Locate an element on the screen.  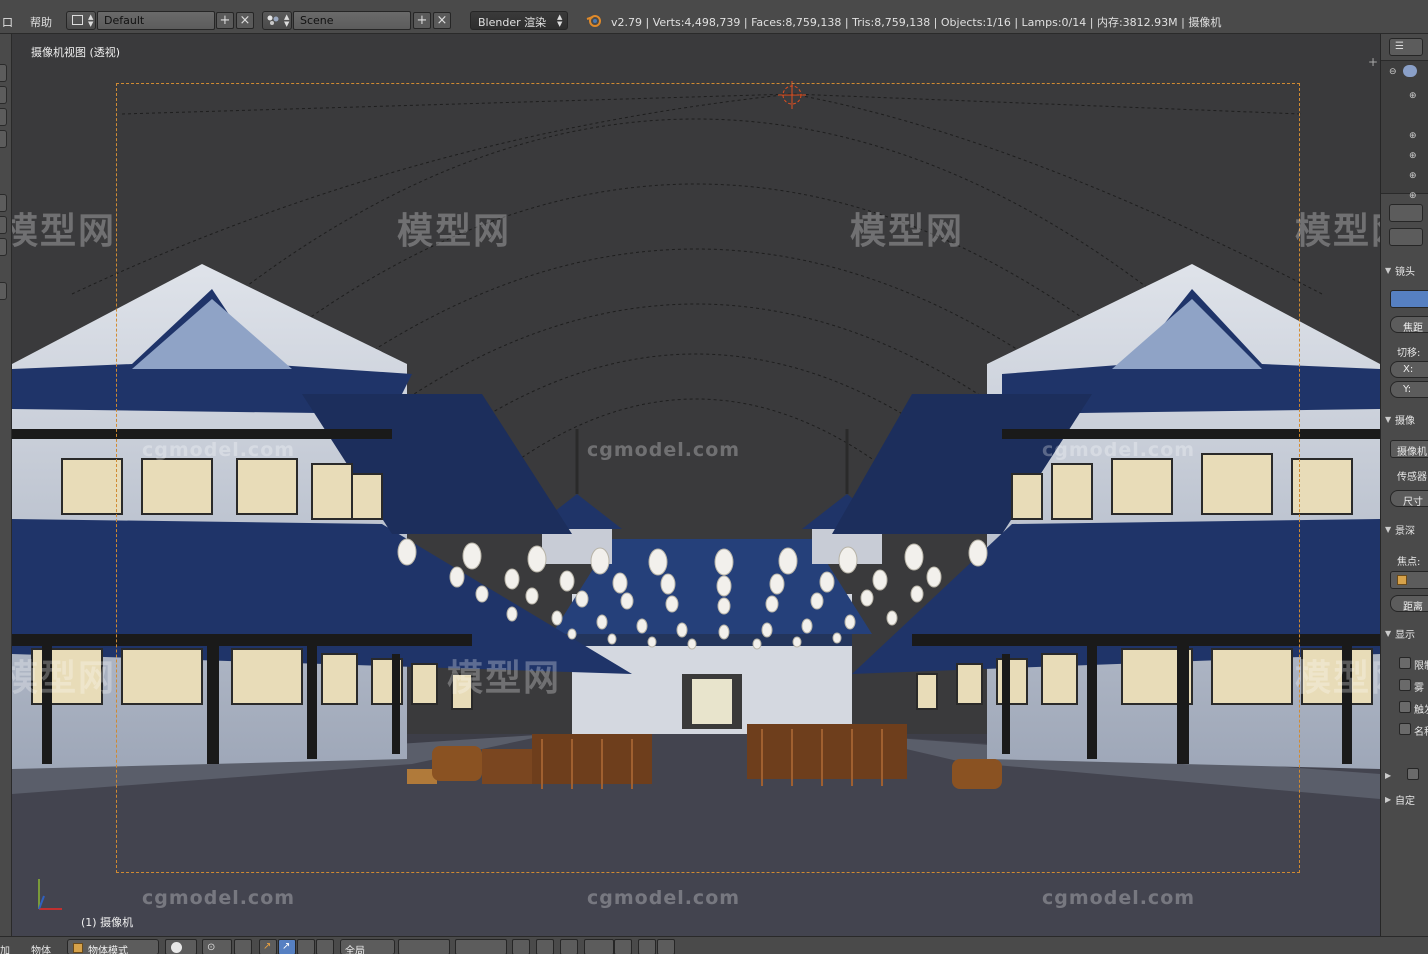
close-scene-icon: × is located at coordinates (442, 20).